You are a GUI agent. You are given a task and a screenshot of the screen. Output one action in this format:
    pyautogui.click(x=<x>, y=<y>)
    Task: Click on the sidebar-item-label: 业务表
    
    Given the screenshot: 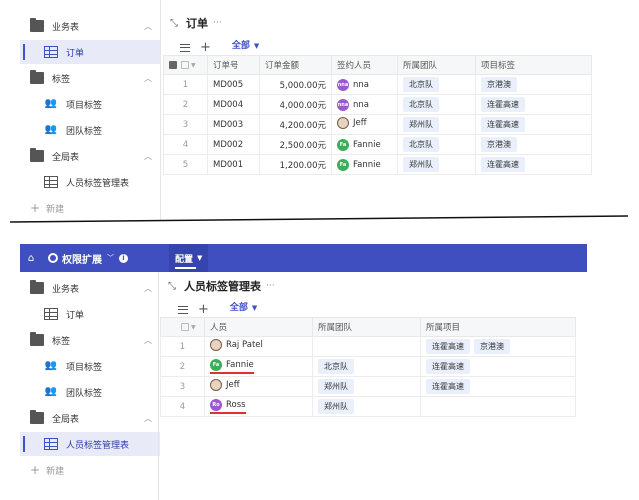 What is the action you would take?
    pyautogui.click(x=66, y=289)
    